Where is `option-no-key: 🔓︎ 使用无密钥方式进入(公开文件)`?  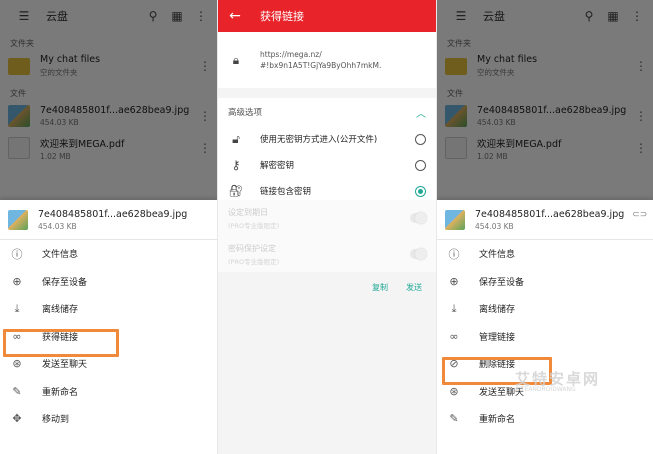 option-no-key: 🔓︎ 使用无密钥方式进入(公开文件) is located at coordinates (327, 139).